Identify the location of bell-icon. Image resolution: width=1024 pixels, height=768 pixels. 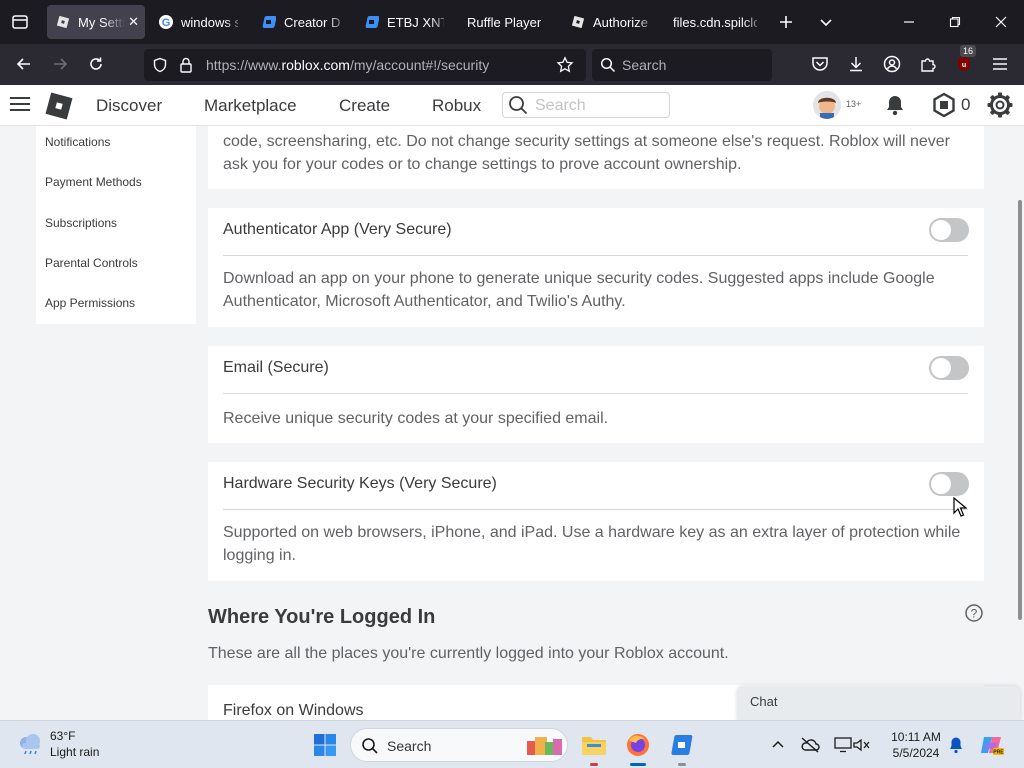
(956, 745).